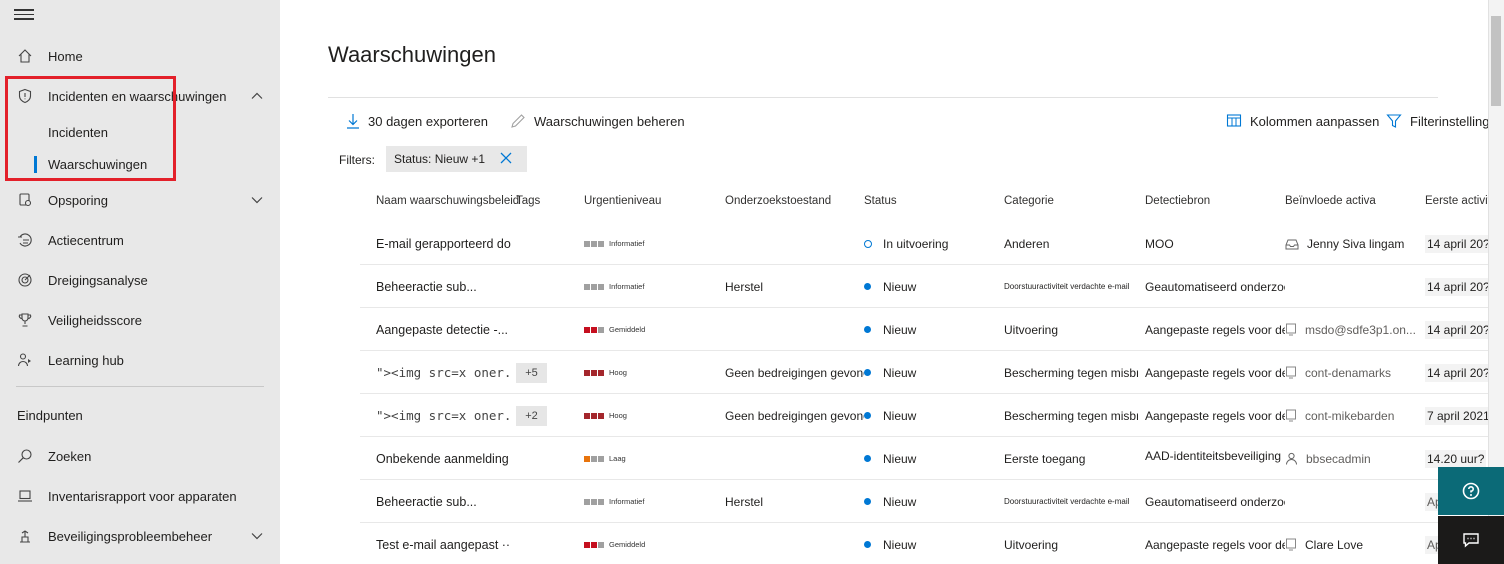 The image size is (1504, 564). I want to click on impacted-asset: cont-denamarks, so click(1353, 372).